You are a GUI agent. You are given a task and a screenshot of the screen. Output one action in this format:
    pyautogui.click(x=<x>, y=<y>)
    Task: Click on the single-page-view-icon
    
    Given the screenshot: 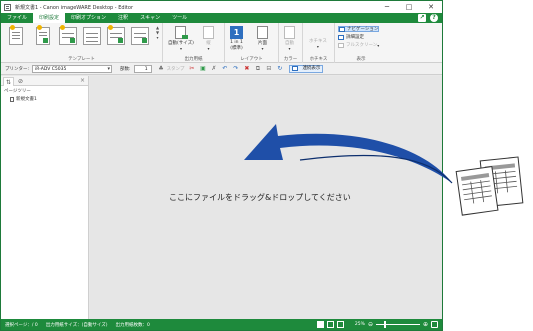 What is the action you would take?
    pyautogui.click(x=320, y=324)
    